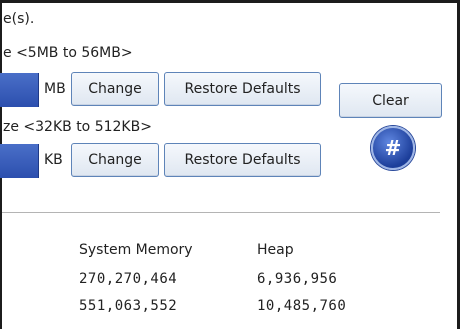 This screenshot has height=329, width=460. Describe the element at coordinates (275, 250) in the screenshot. I see `column-header-heap: Heap` at that location.